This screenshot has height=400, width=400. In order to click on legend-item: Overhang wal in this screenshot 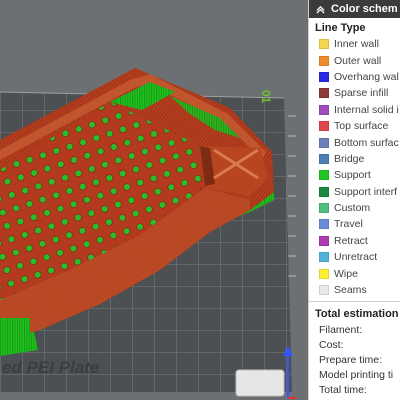, I will do `click(354, 77)`.